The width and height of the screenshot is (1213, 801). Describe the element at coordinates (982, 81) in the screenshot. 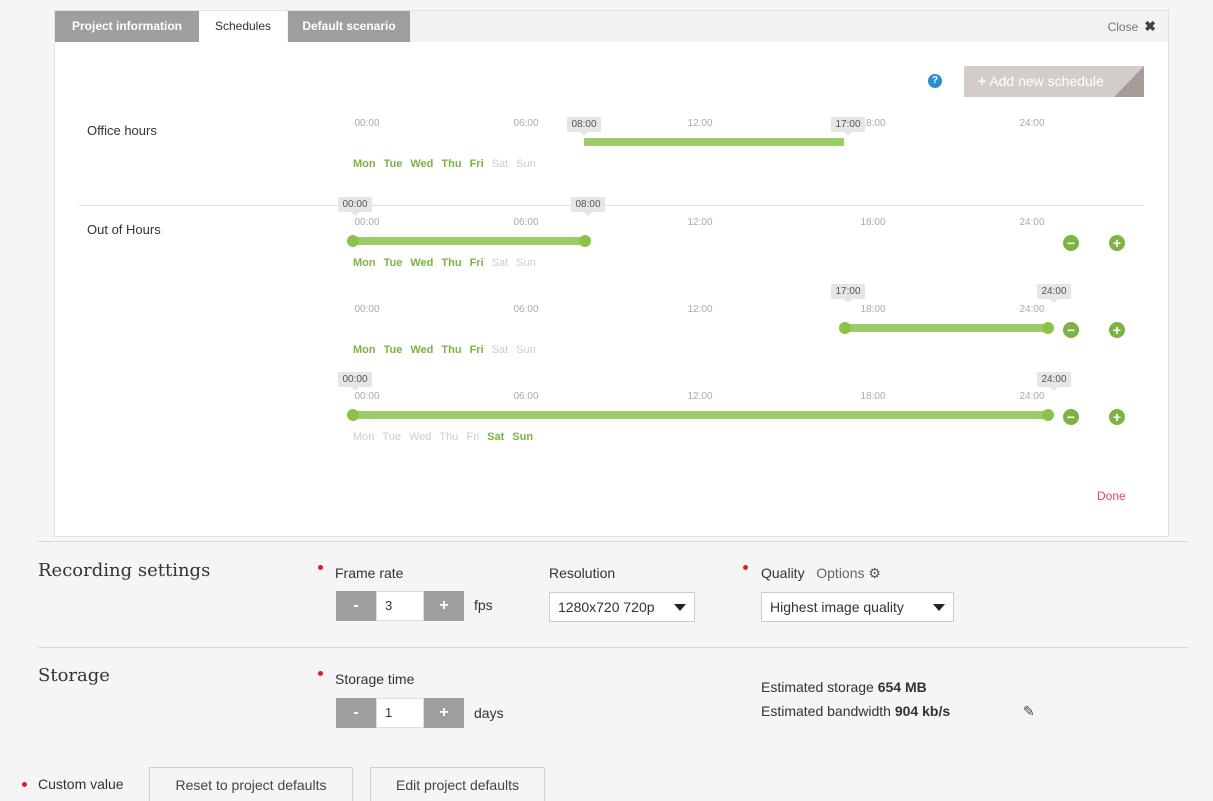

I see `plus-icon: +` at that location.